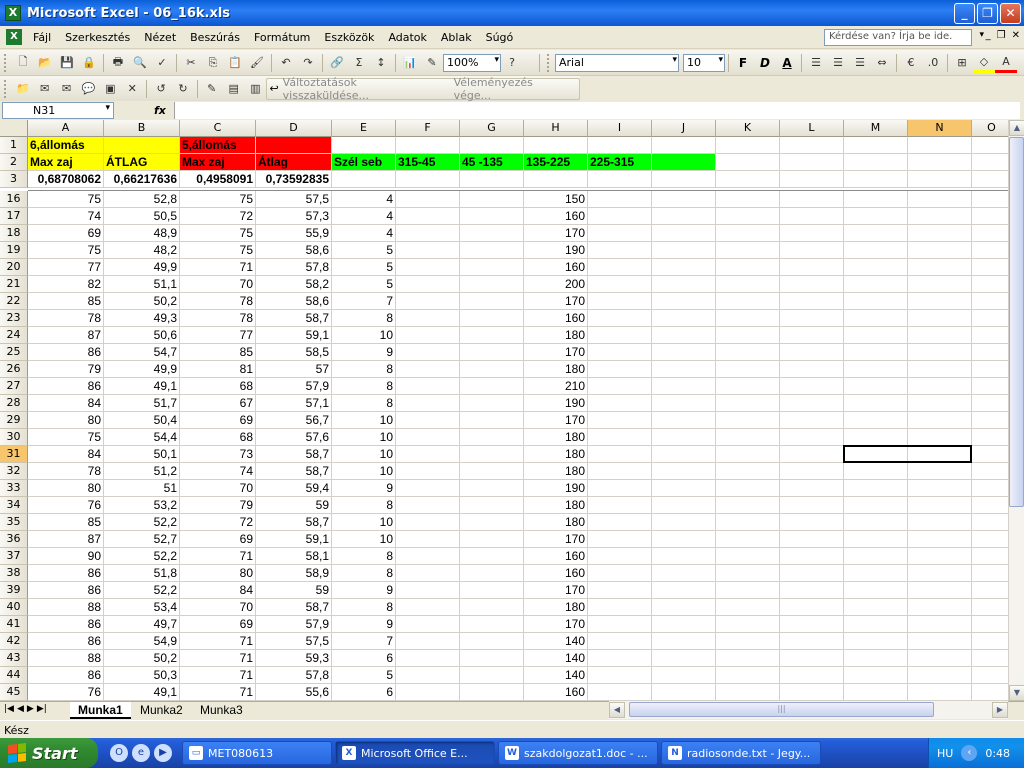 The image size is (1024, 768). What do you see at coordinates (748, 128) in the screenshot?
I see `column-header-k: K` at bounding box center [748, 128].